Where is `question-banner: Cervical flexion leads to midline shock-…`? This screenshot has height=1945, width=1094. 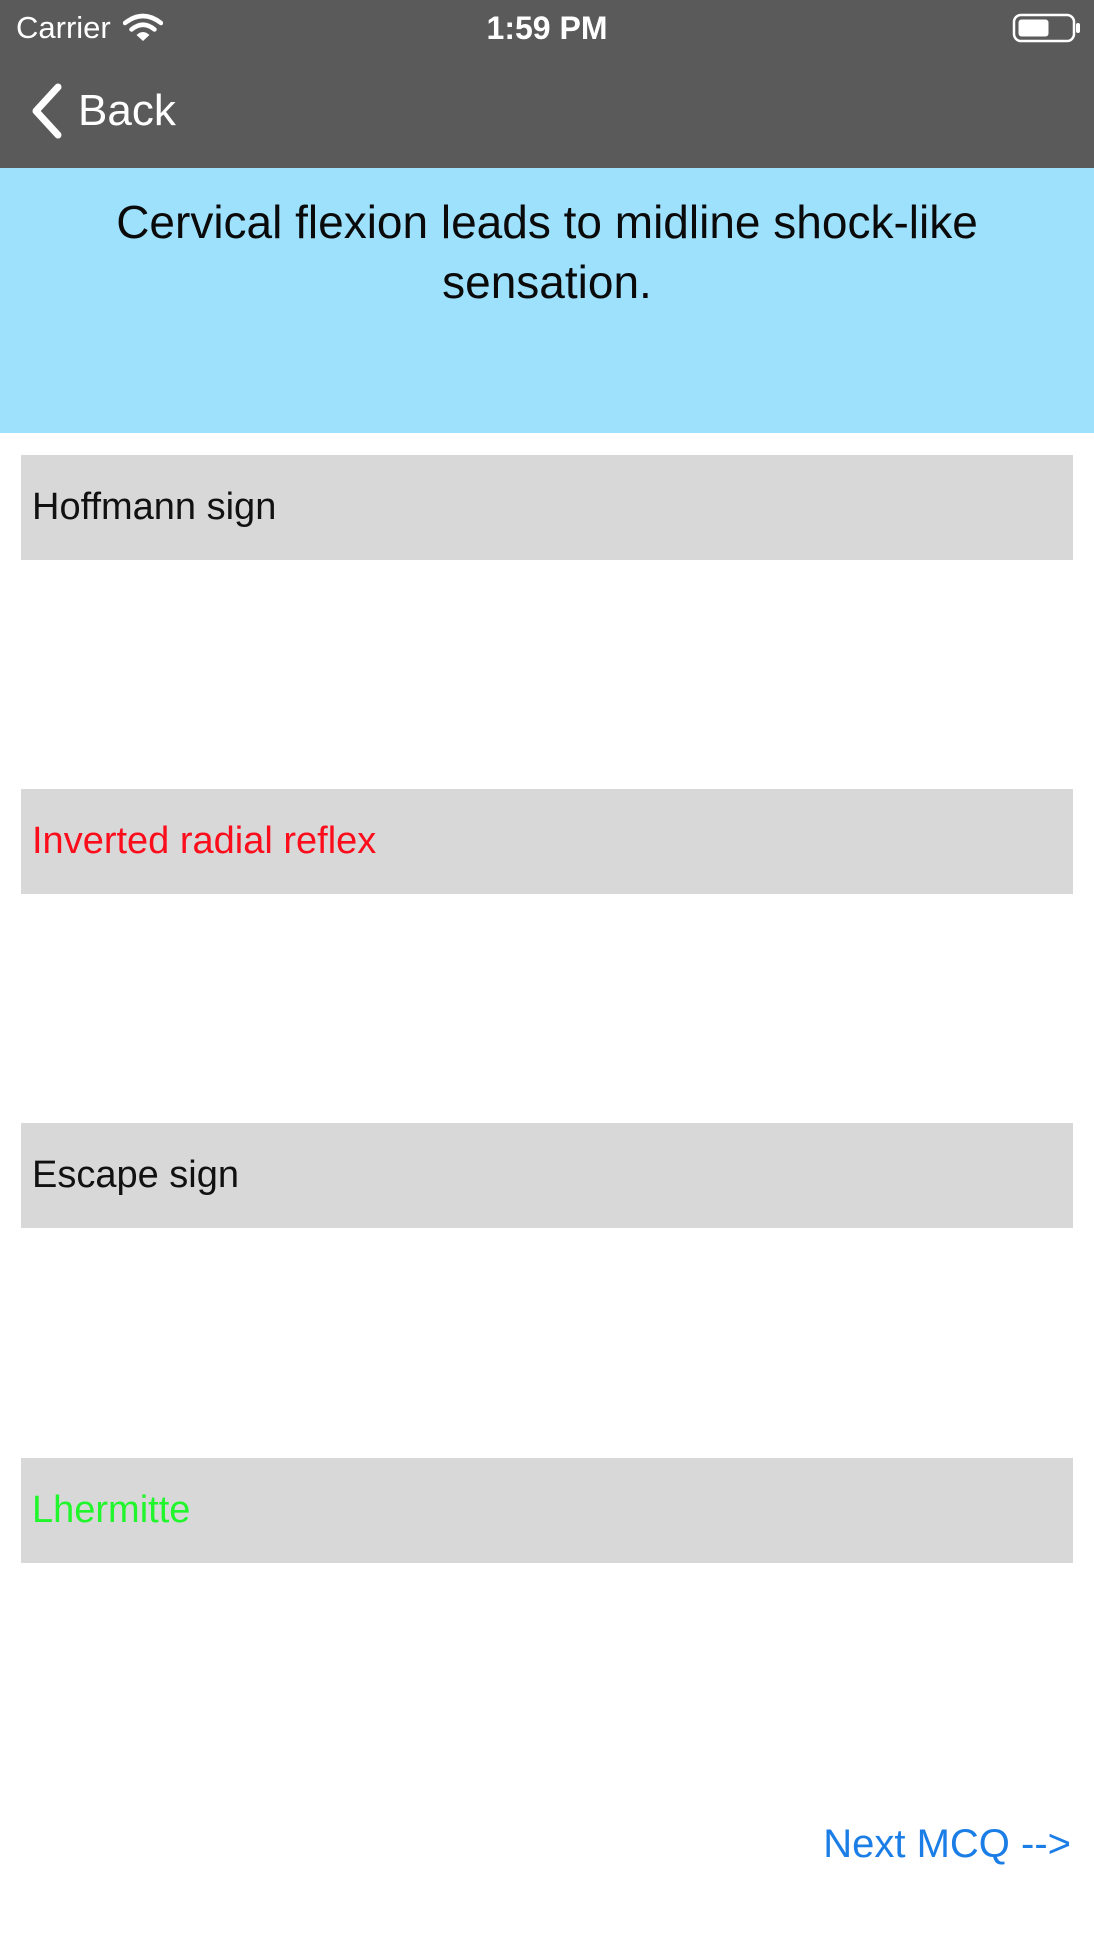 question-banner: Cervical flexion leads to midline shock-… is located at coordinates (547, 300).